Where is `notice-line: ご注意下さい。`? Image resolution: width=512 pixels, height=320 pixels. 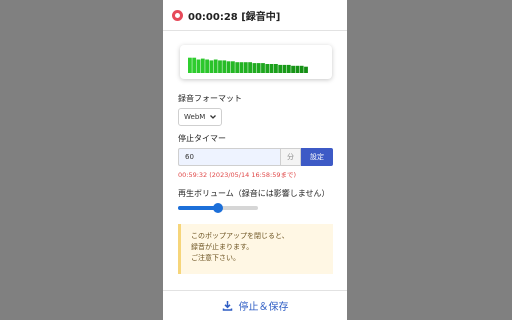
notice-line: ご注意下さい。 is located at coordinates (215, 258).